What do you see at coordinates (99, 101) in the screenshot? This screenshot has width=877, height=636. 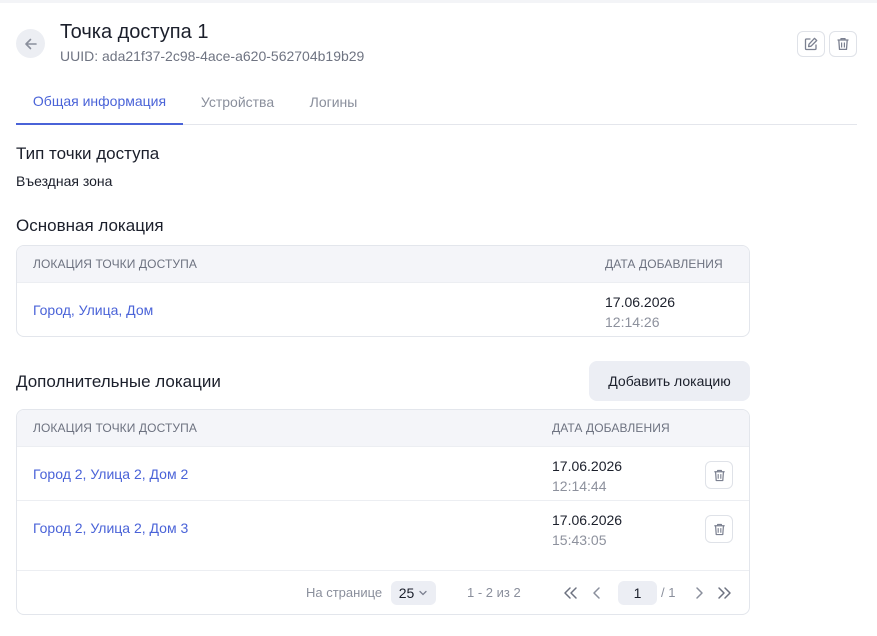 I see `tab-general-info: Общая информация` at bounding box center [99, 101].